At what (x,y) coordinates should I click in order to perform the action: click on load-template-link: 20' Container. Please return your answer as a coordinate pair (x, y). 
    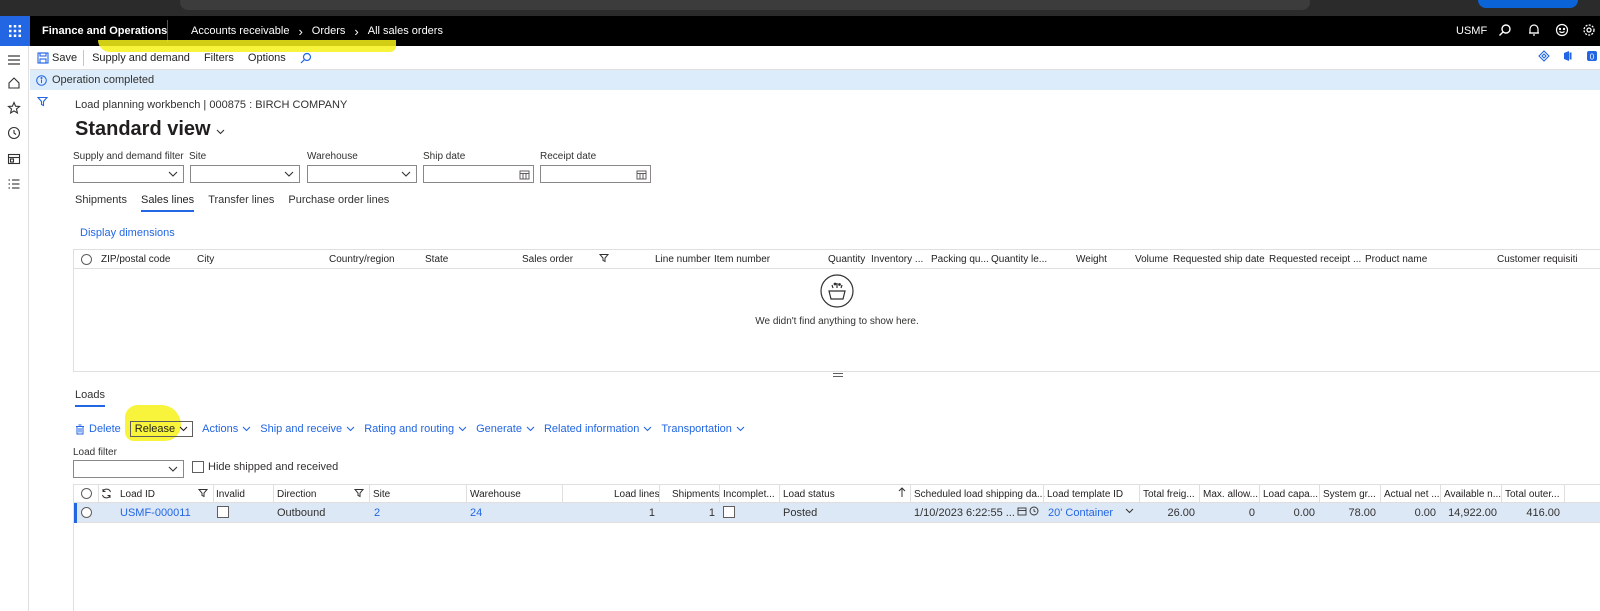
    Looking at the image, I should click on (1080, 513).